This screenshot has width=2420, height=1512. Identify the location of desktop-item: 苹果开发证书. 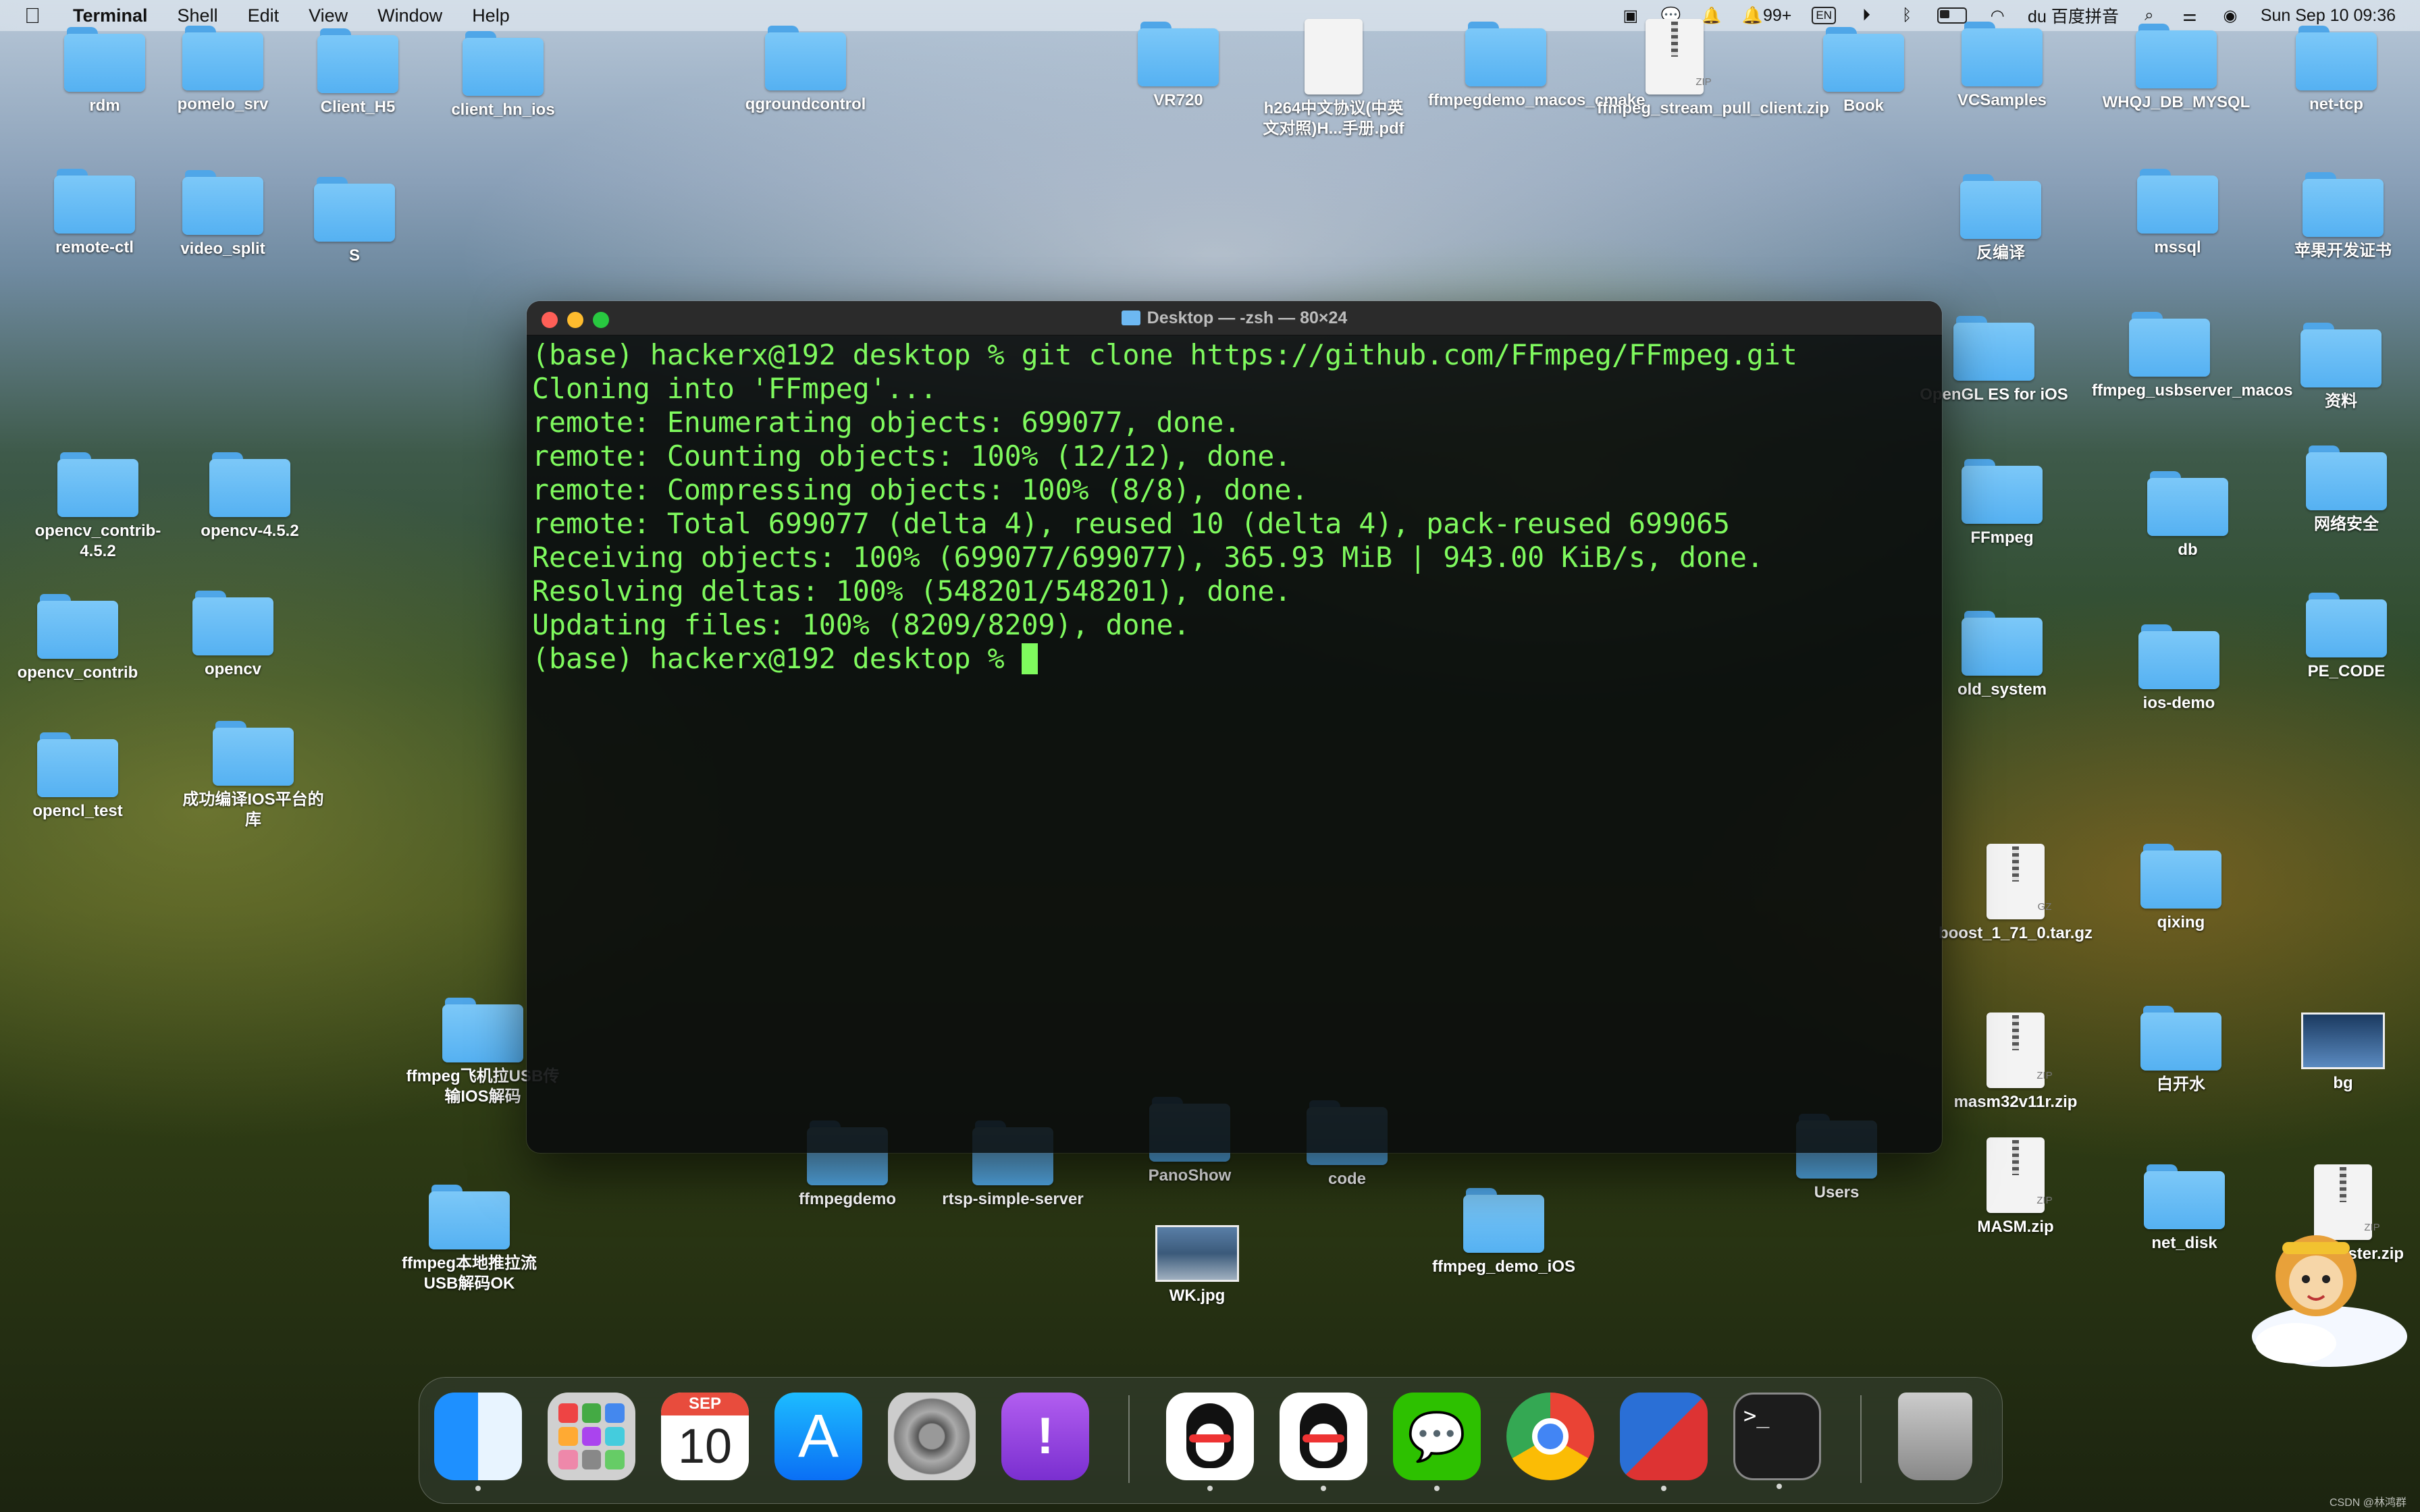
(2342, 216).